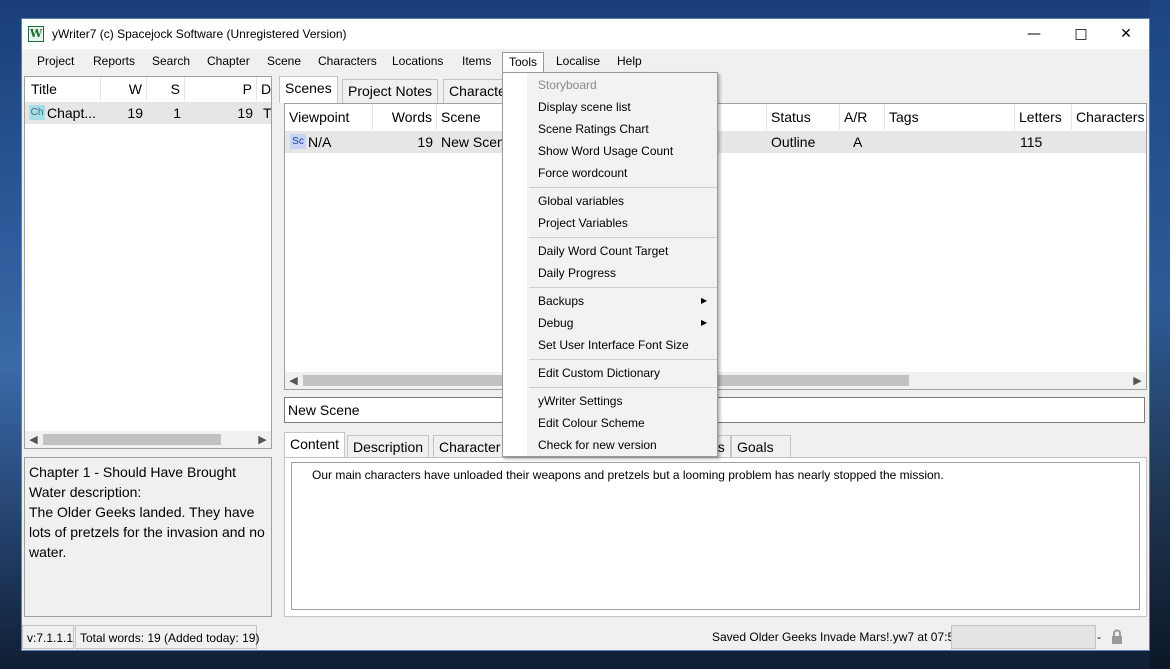 This screenshot has width=1170, height=669. I want to click on column-header-words: Words, so click(405, 117).